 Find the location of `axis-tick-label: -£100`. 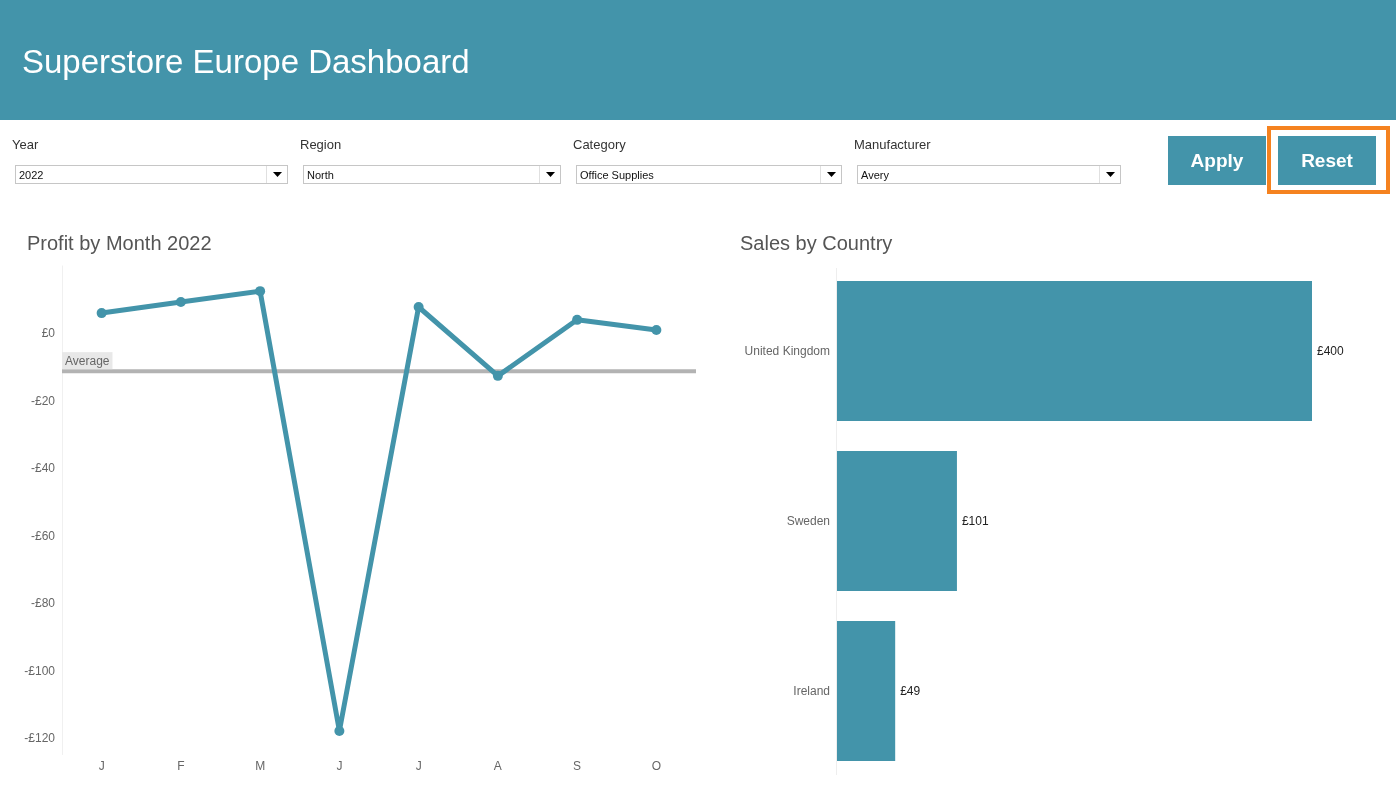

axis-tick-label: -£100 is located at coordinates (39, 670).